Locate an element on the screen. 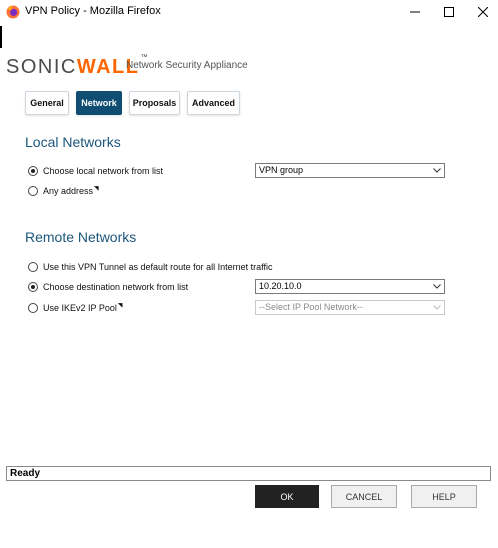 This screenshot has width=498, height=548. tab-proposals: Proposals is located at coordinates (154, 103).